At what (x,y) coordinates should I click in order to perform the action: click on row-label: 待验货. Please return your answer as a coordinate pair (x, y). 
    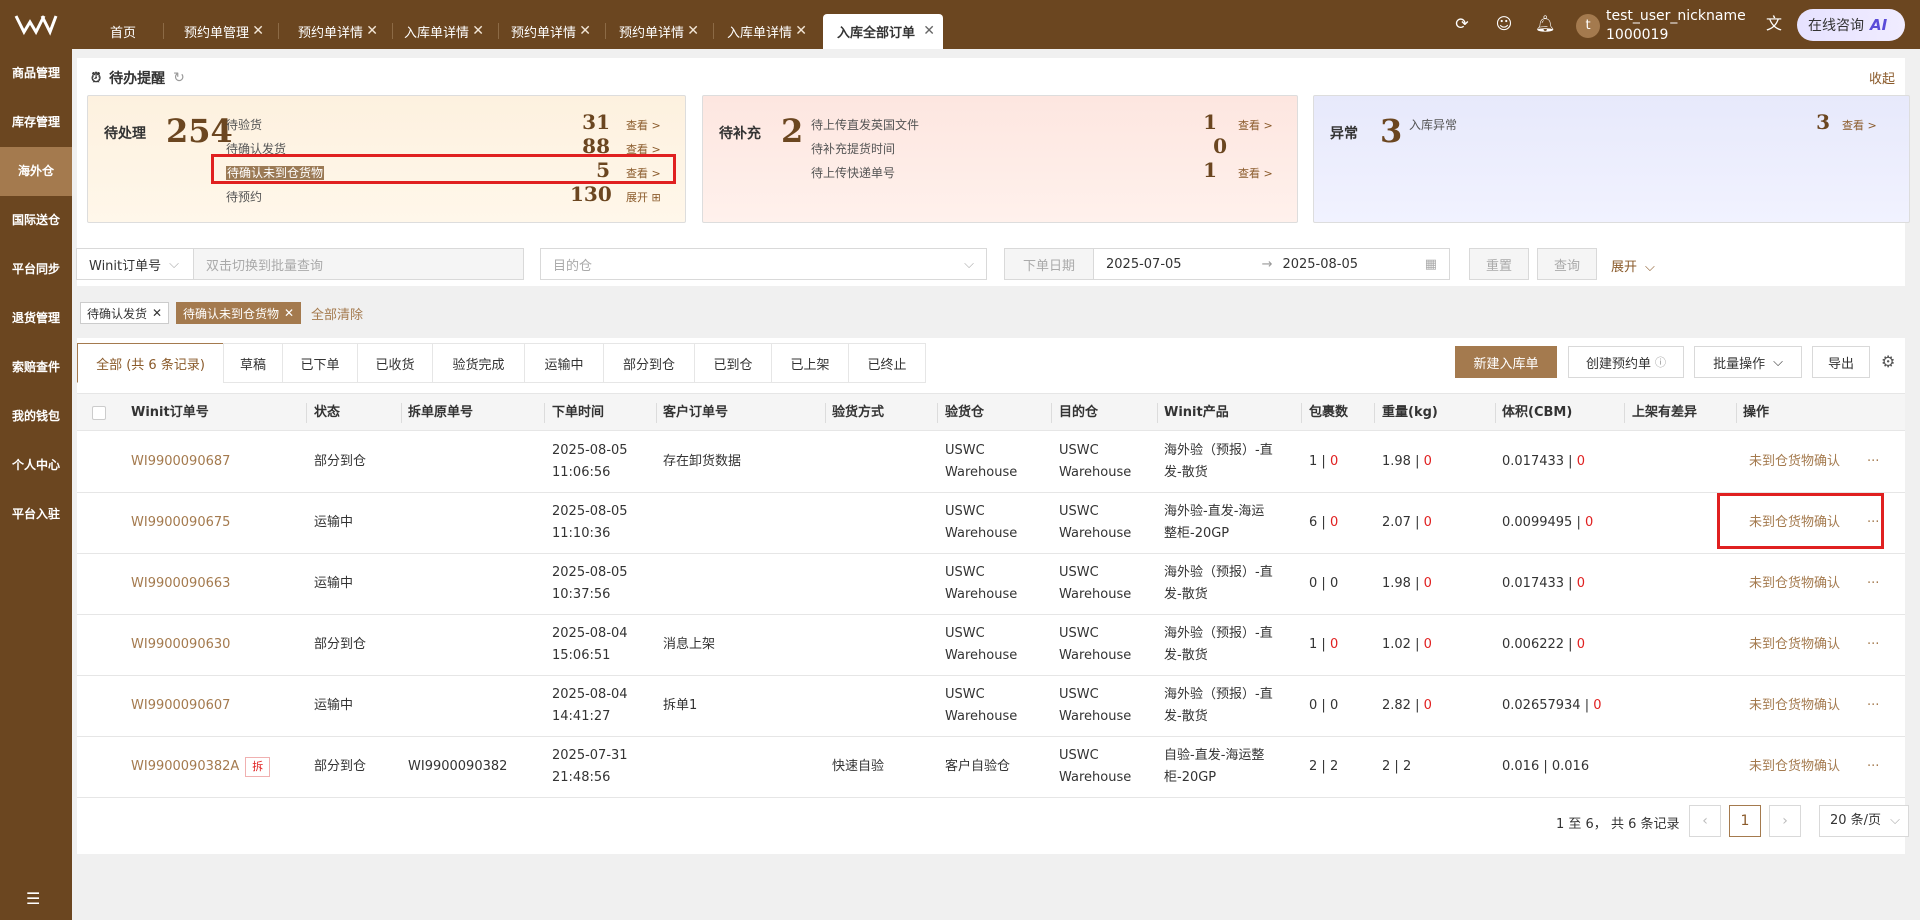
    Looking at the image, I should click on (244, 124).